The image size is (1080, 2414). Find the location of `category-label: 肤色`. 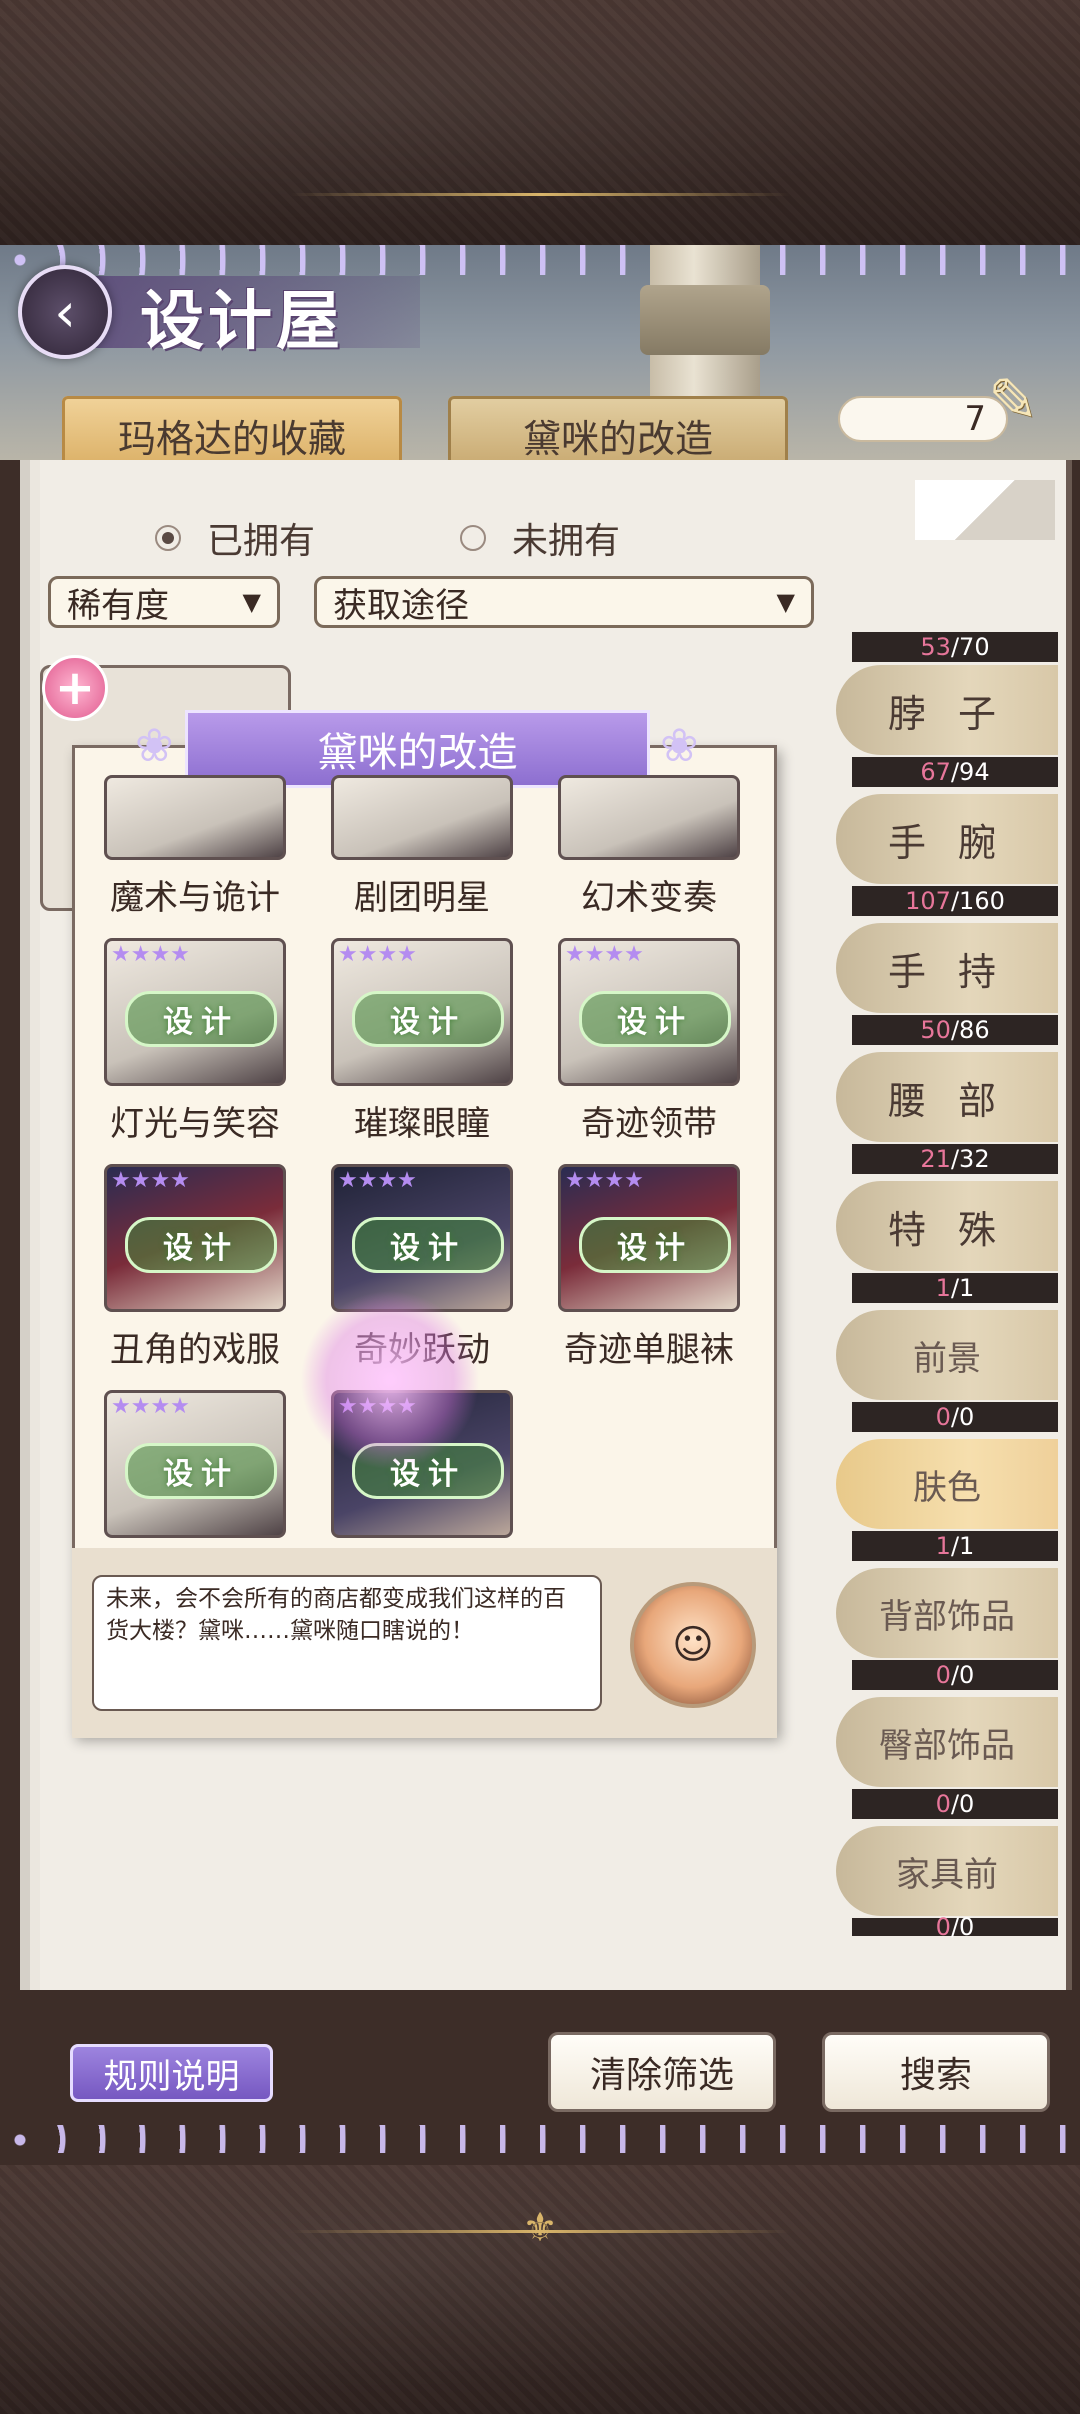

category-label: 肤色 is located at coordinates (947, 1484).